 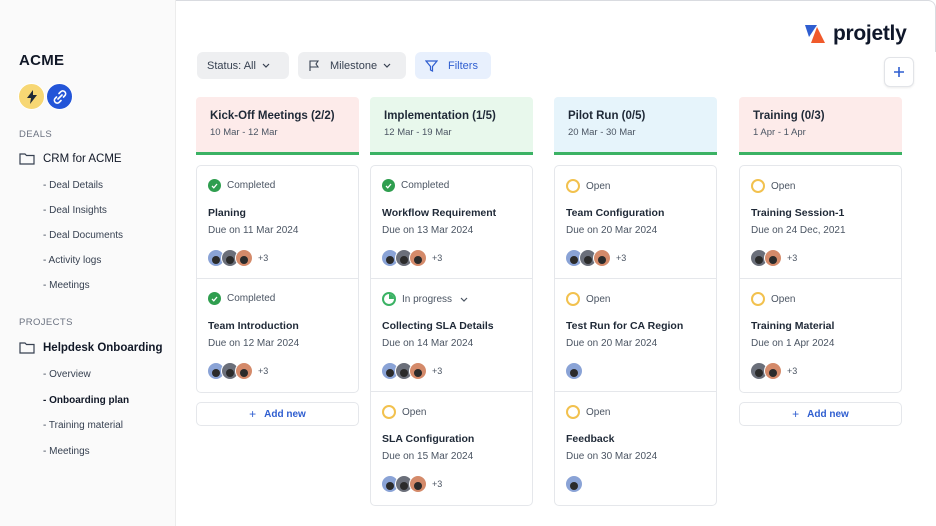 What do you see at coordinates (607, 116) in the screenshot?
I see `column-title: Pilot Run (0/5)` at bounding box center [607, 116].